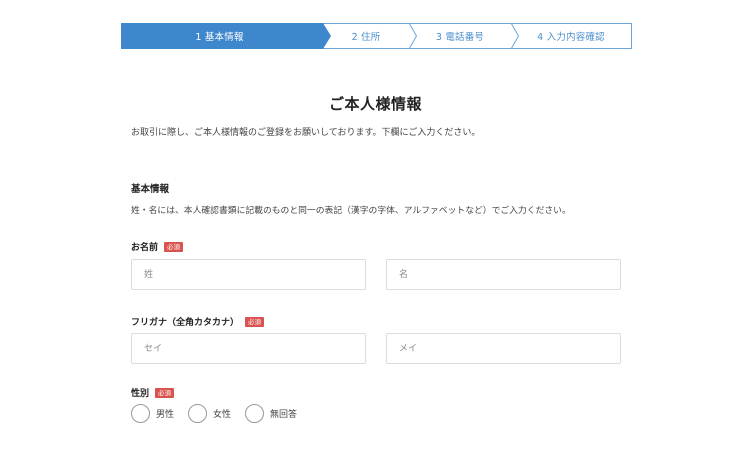  I want to click on page-title: ご本人様情報, so click(375, 104).